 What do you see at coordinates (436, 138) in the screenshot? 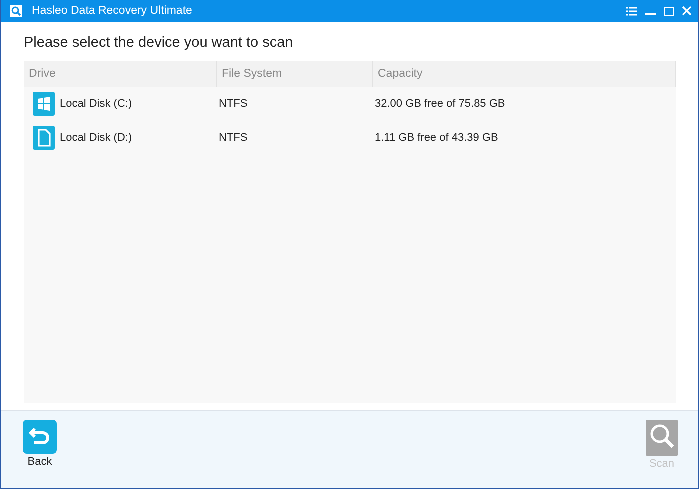
I see `capacity: 1.11 GB free of 43.39 GB` at bounding box center [436, 138].